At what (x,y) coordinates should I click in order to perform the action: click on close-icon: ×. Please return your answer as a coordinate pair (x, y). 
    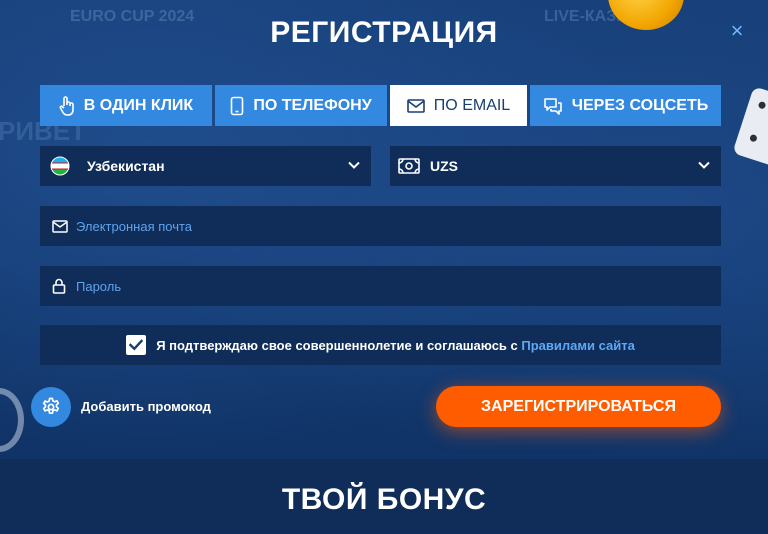
    Looking at the image, I should click on (737, 30).